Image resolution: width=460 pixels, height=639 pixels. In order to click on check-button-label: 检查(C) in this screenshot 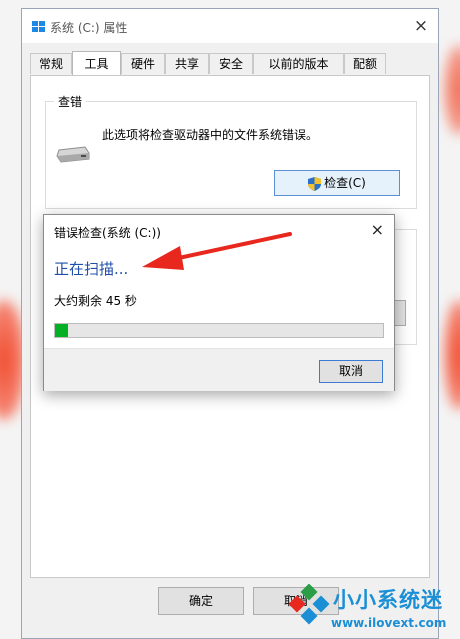, I will do `click(345, 183)`.